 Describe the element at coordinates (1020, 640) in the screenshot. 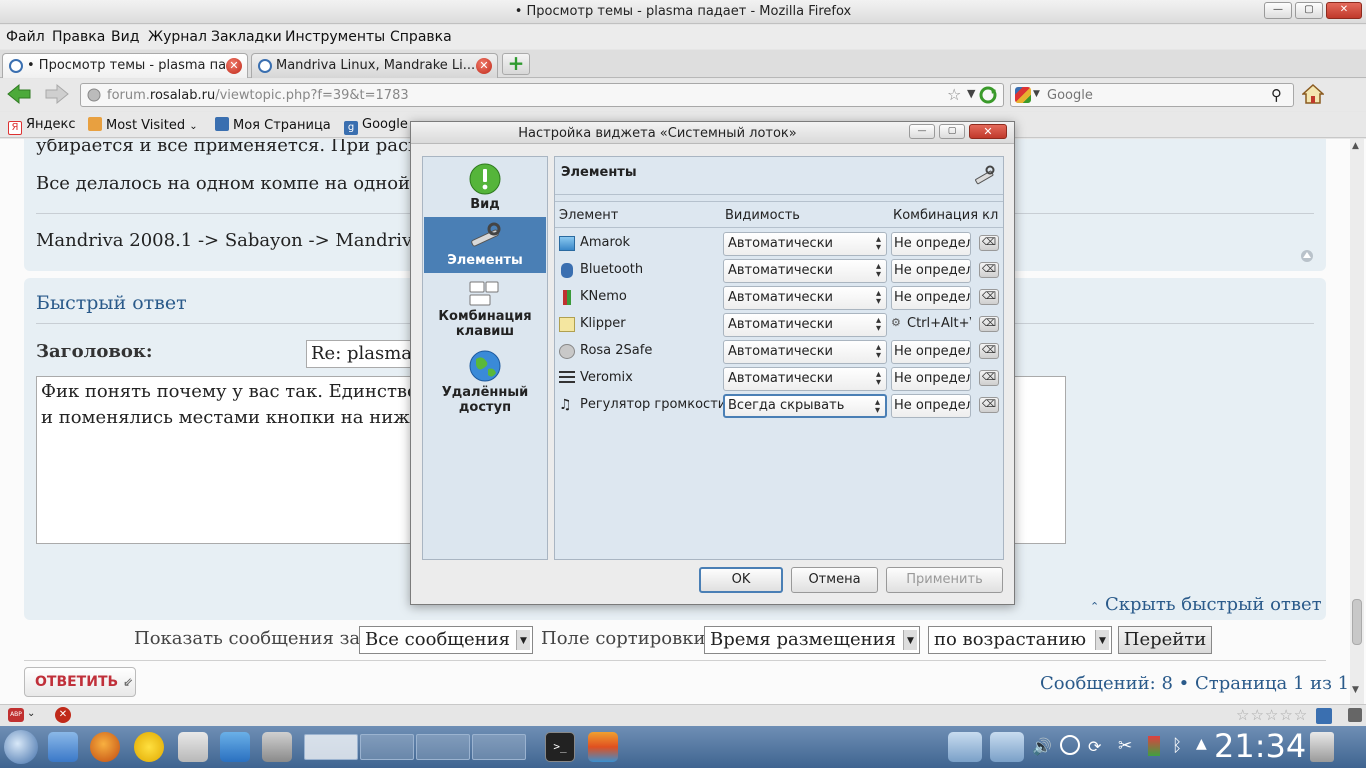

I see `sort-order-select: по возрастанию ▼` at that location.